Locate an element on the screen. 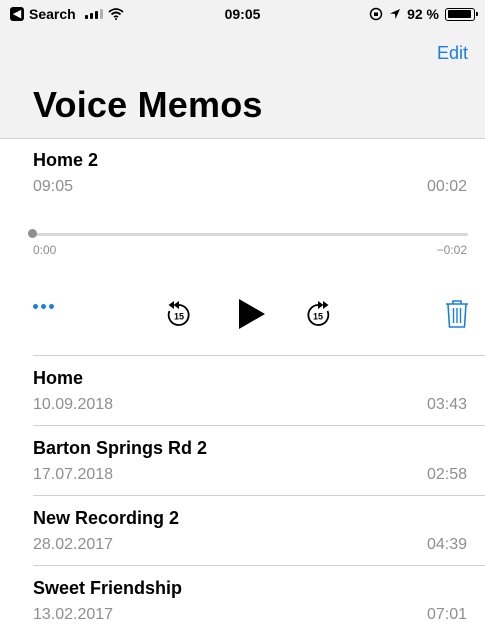 The height and width of the screenshot is (635, 485). play-button is located at coordinates (252, 314).